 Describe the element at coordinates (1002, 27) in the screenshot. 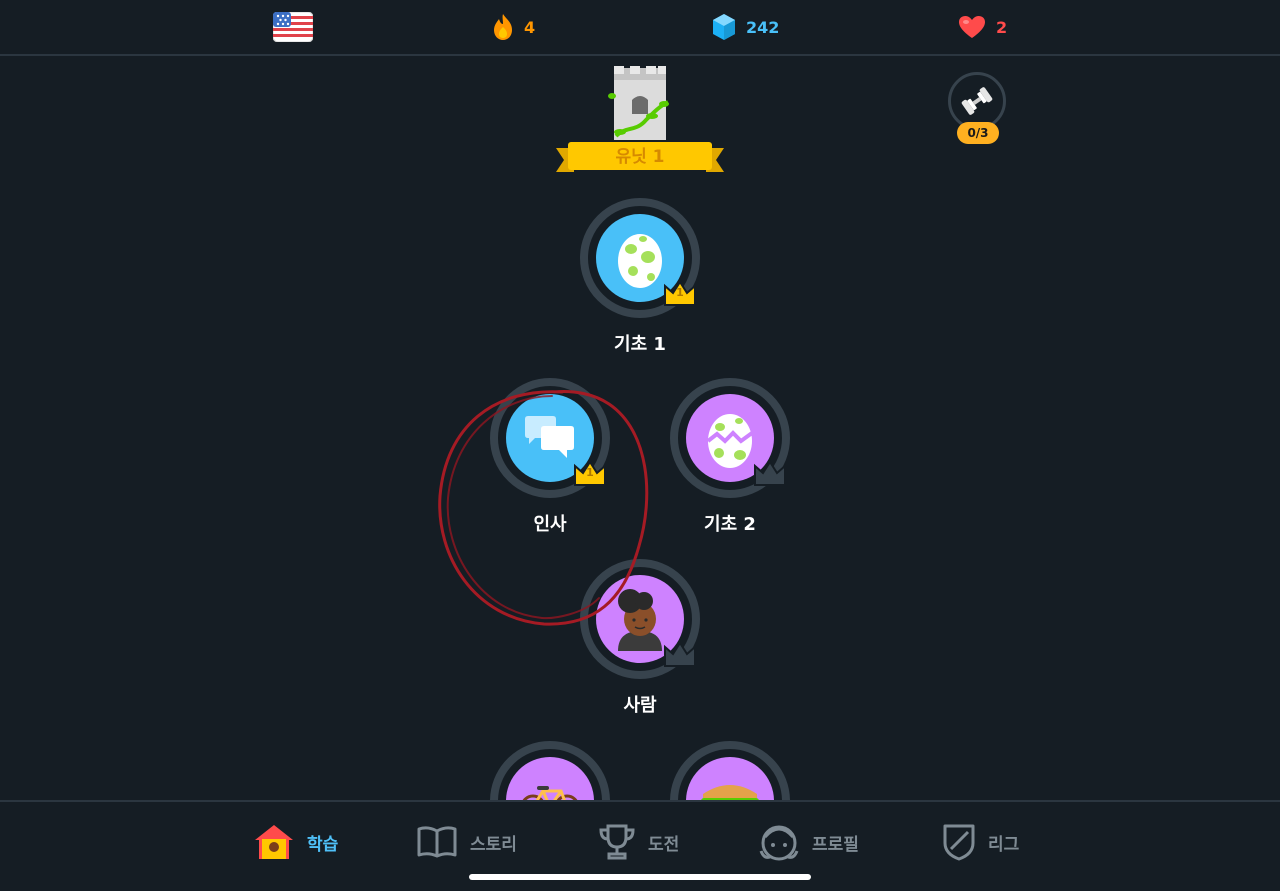

I see `hearts-count: 2` at that location.